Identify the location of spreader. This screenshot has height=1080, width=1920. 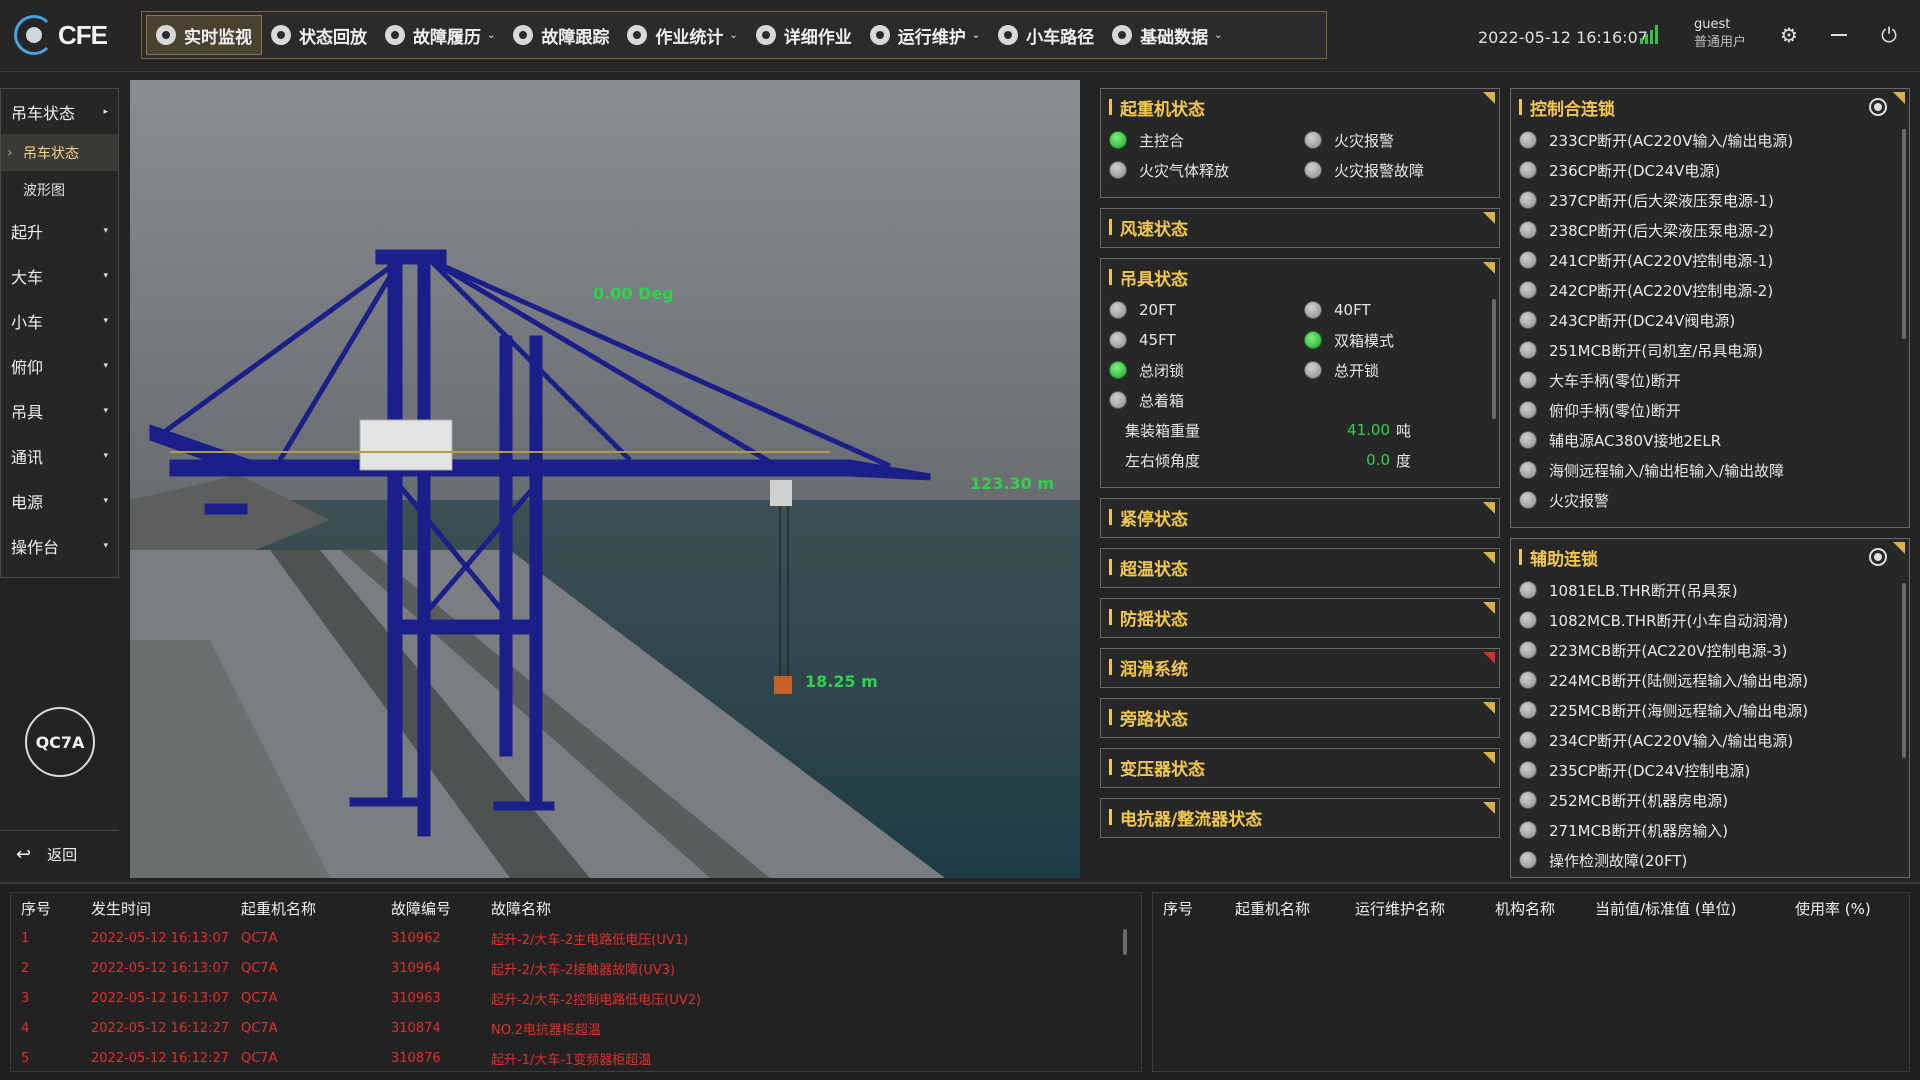
(783, 685).